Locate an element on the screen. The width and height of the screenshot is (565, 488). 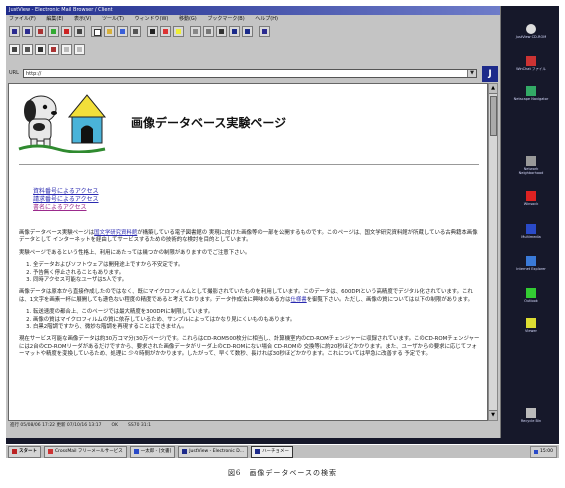
open-button is located at coordinates (109, 31).